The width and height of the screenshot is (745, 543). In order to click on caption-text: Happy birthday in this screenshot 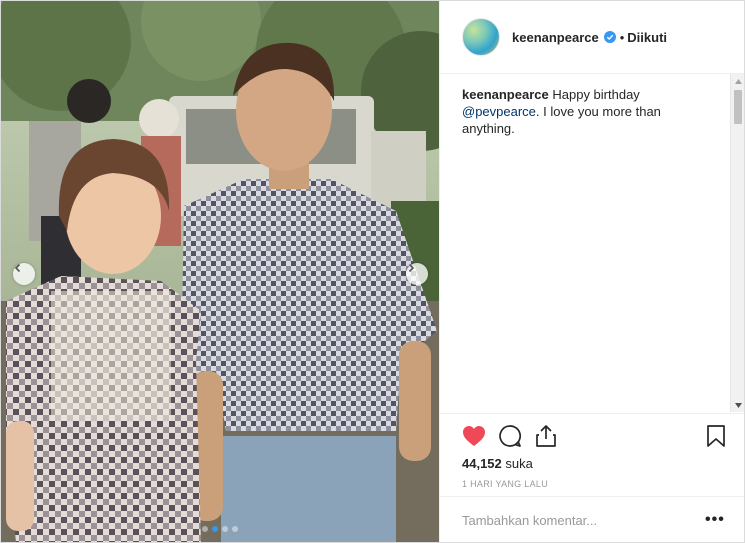, I will do `click(596, 94)`.